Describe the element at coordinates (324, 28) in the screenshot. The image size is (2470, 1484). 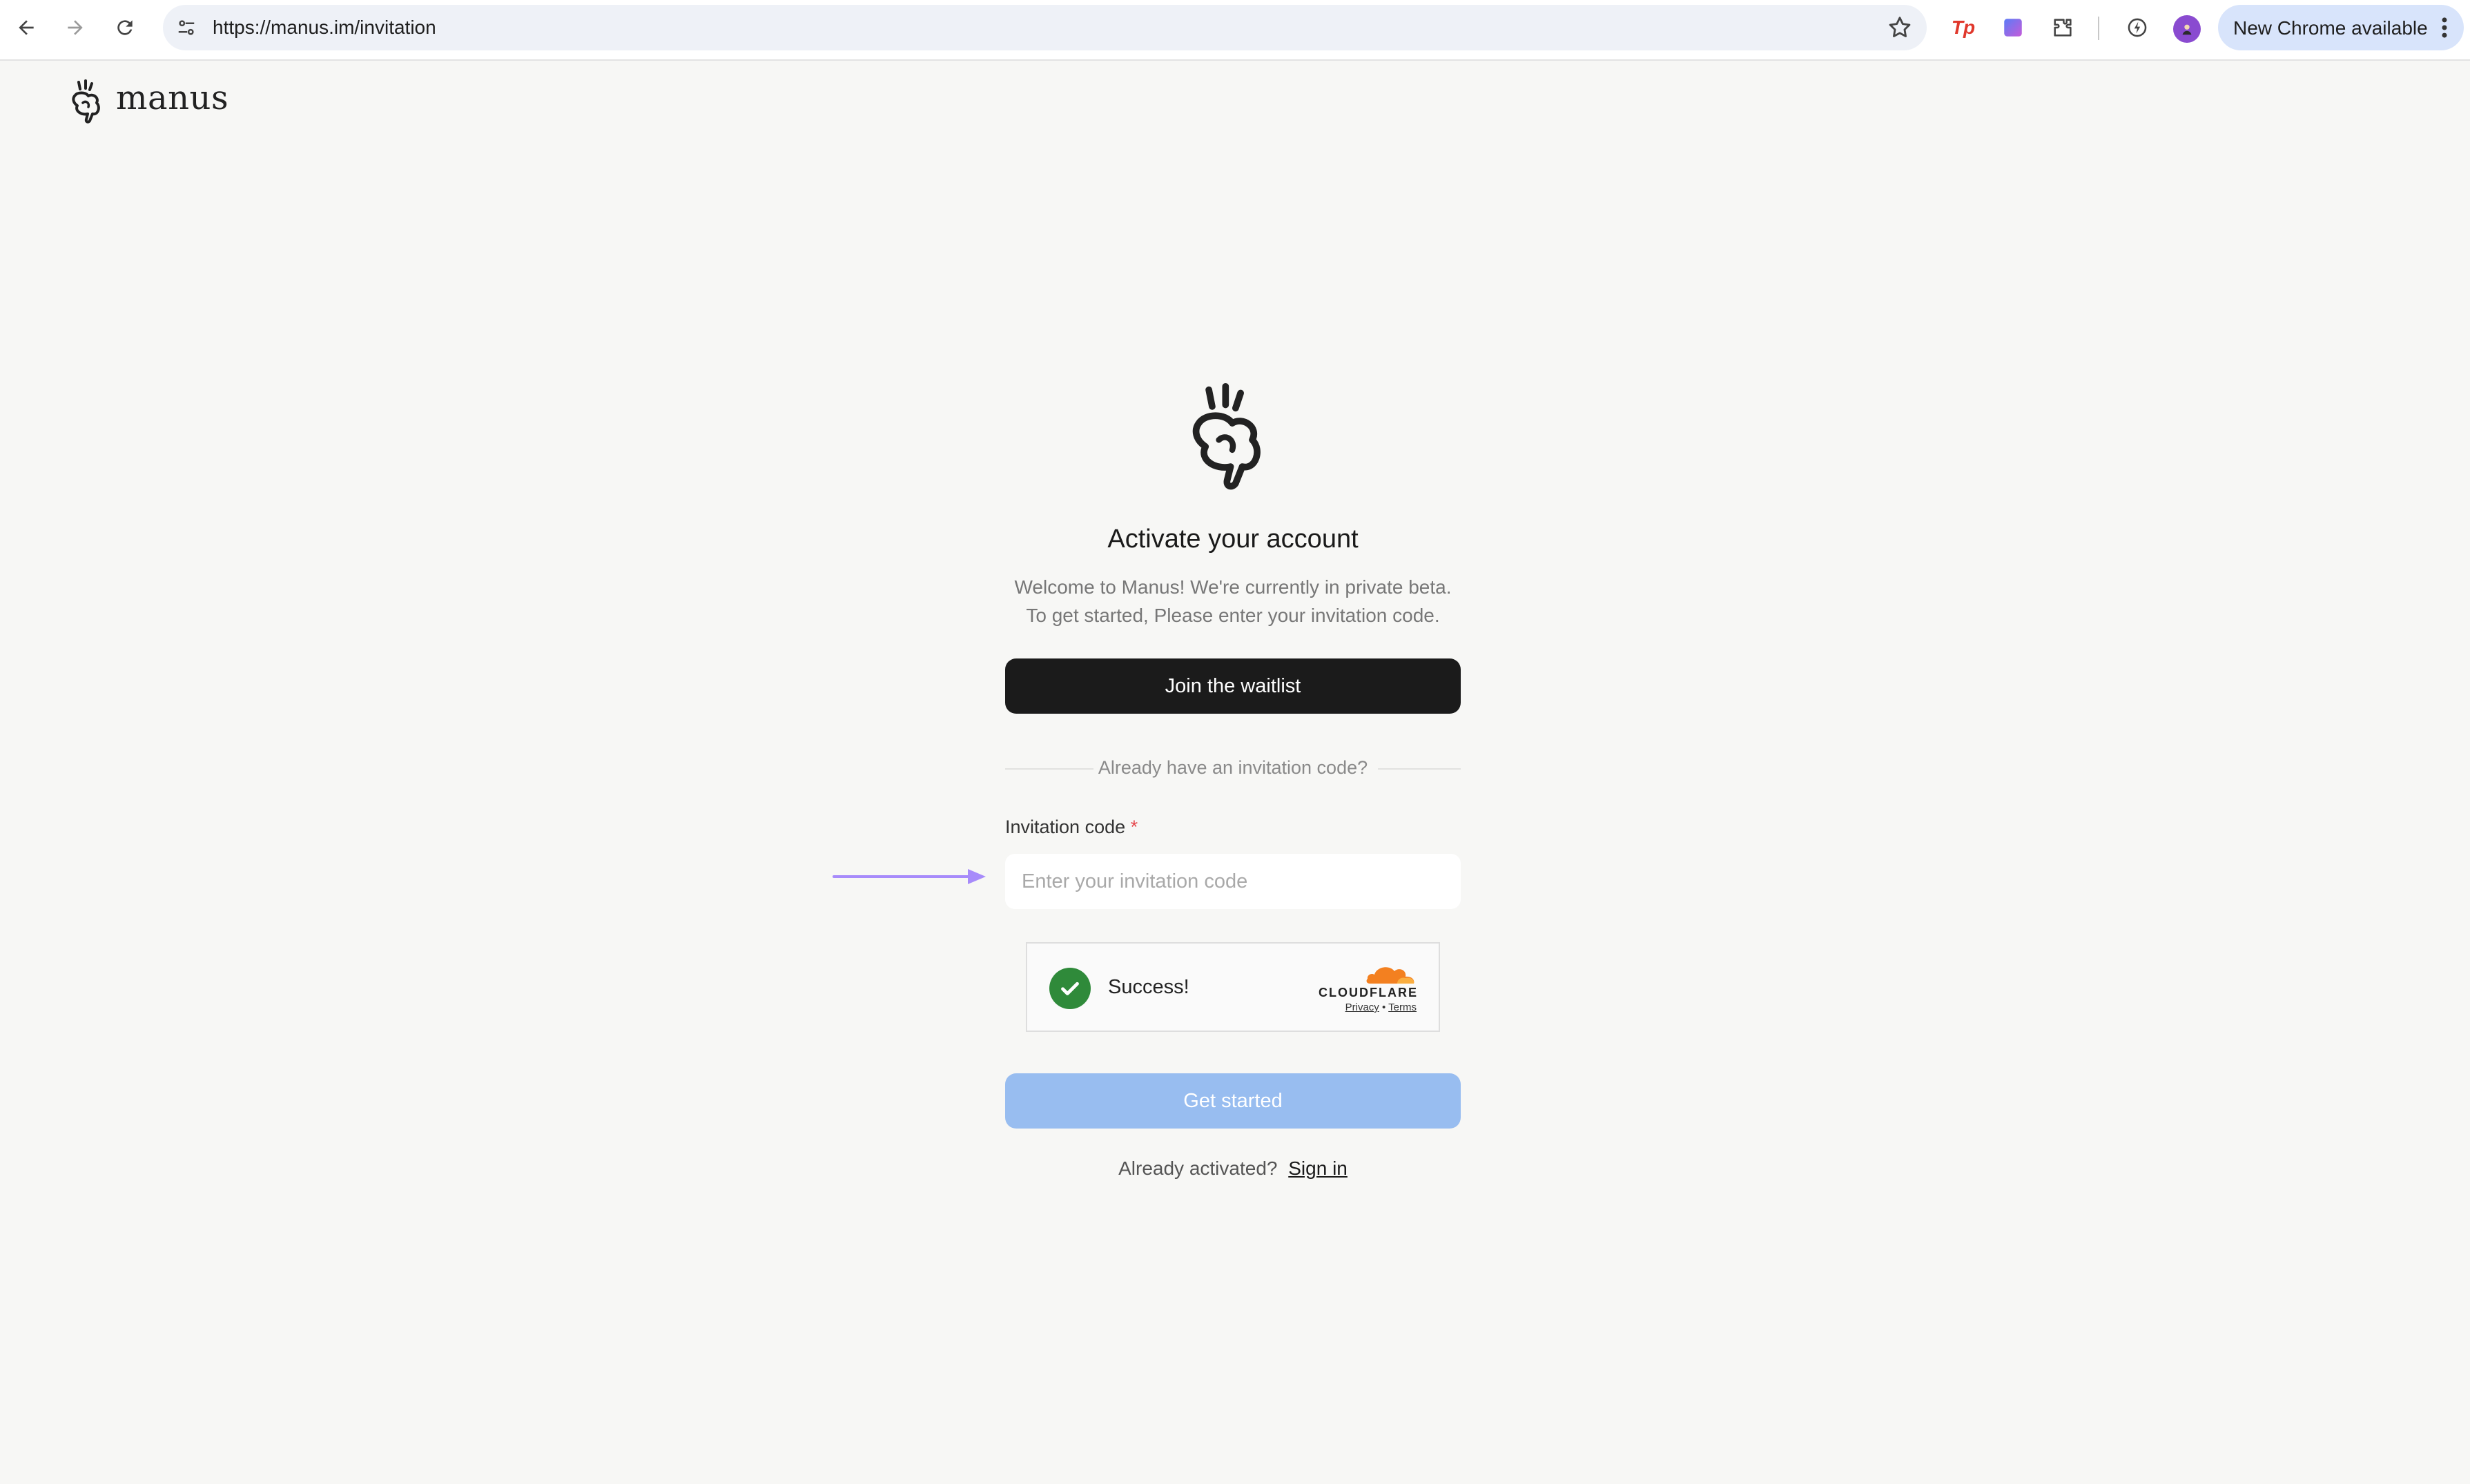
I see `url-text: https://manus.im/invitation` at that location.